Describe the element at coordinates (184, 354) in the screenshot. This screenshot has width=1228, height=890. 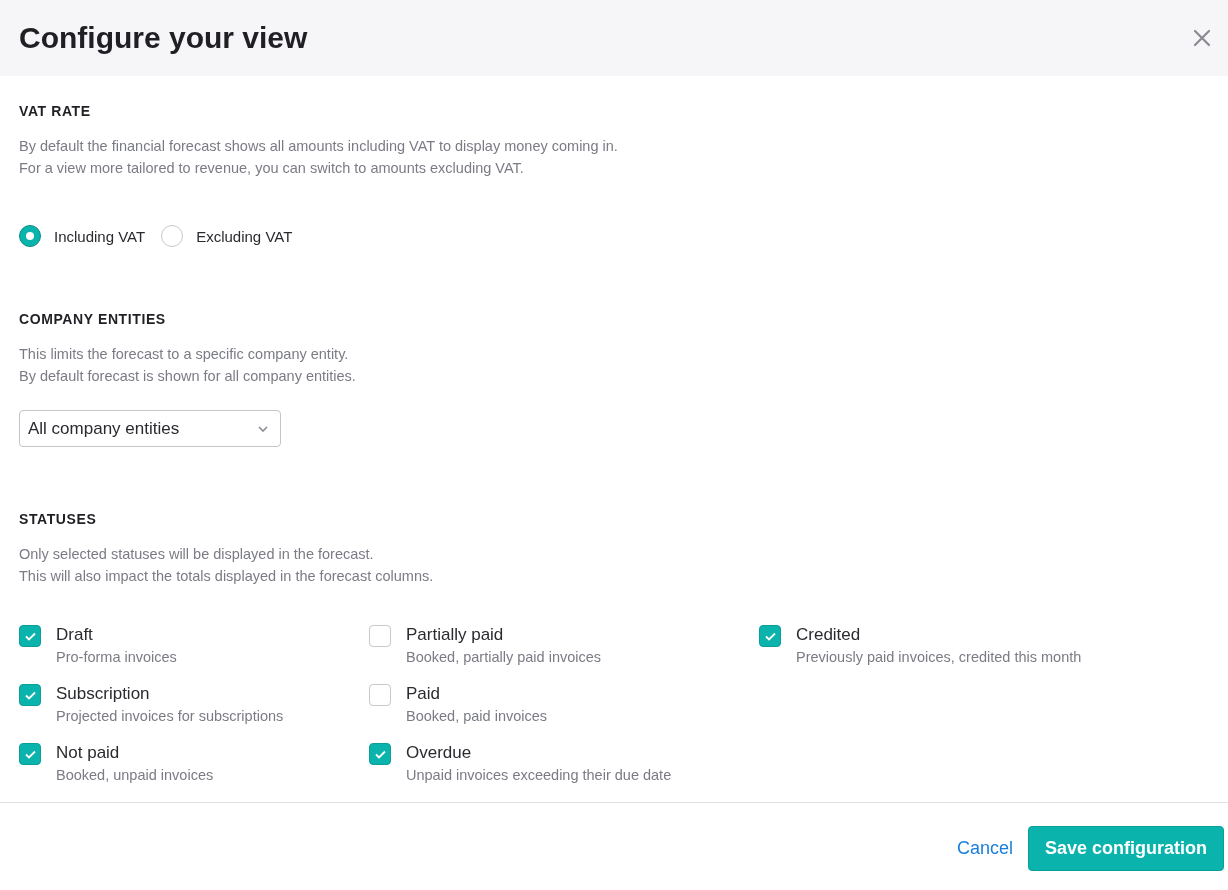
I see `section-description: This limits the forecast to a specific company entity.` at that location.